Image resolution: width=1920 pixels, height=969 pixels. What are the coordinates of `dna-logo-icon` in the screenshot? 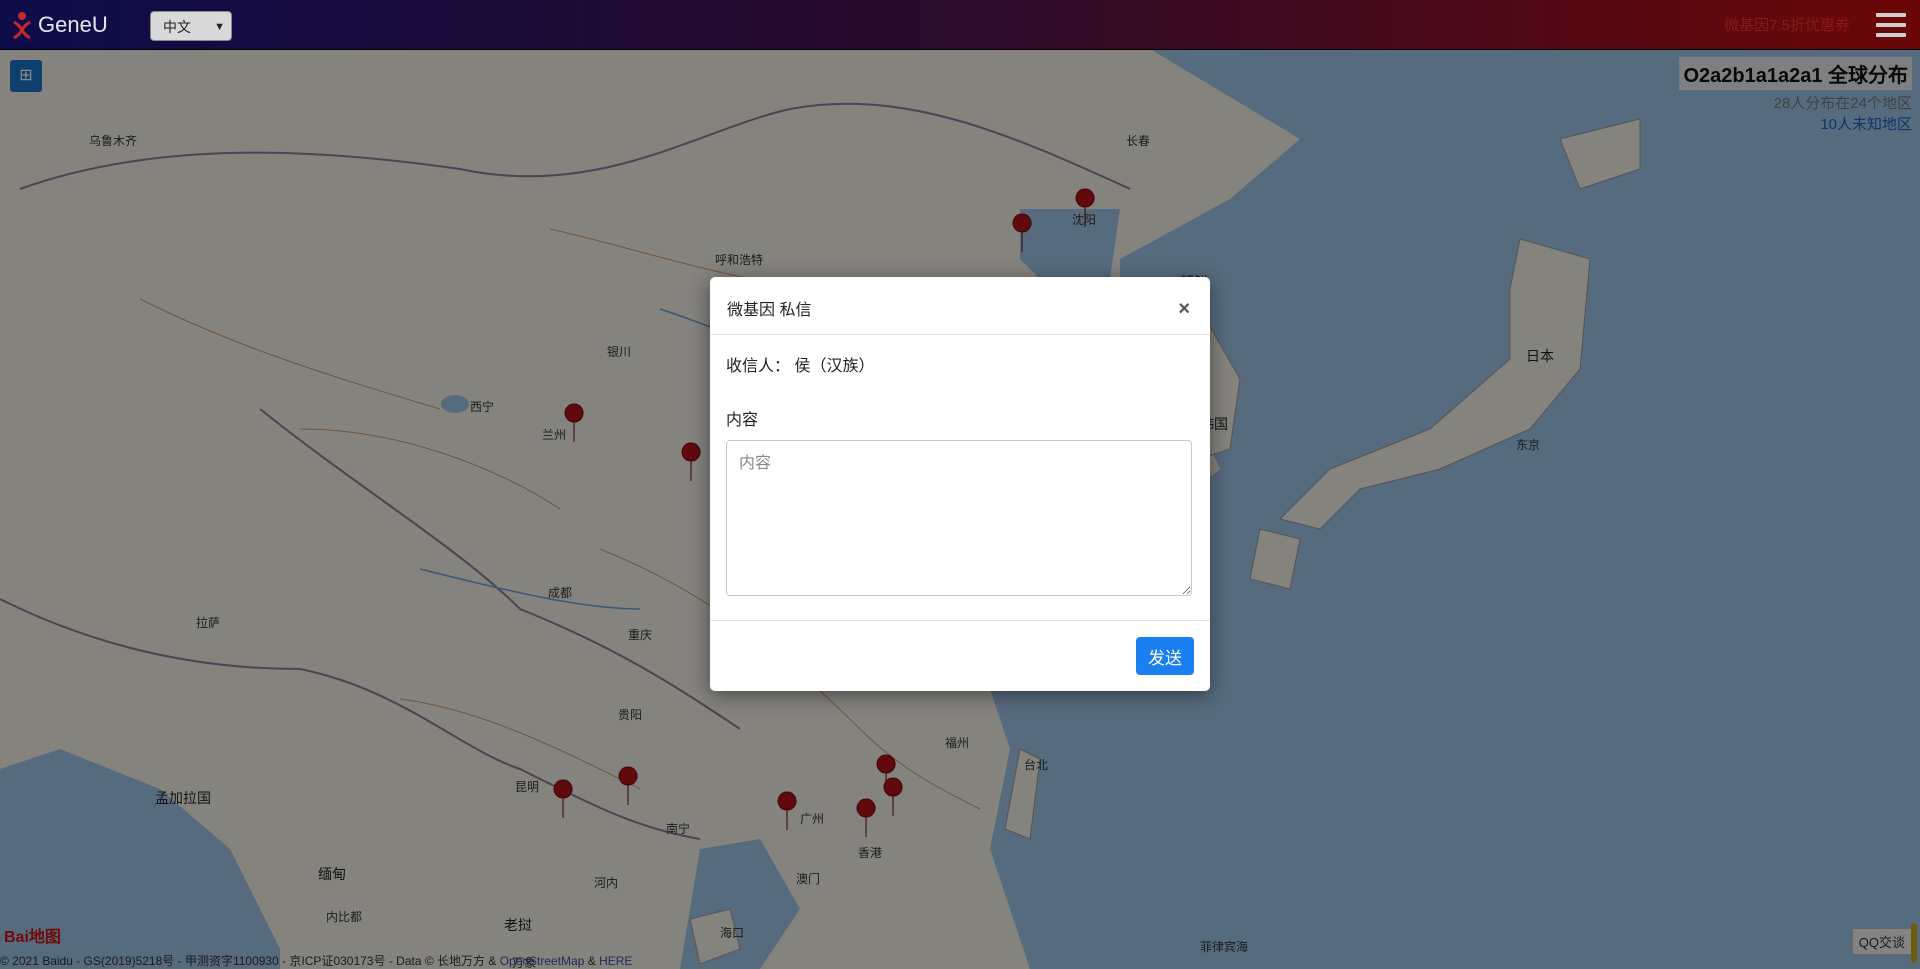 It's located at (22, 26).